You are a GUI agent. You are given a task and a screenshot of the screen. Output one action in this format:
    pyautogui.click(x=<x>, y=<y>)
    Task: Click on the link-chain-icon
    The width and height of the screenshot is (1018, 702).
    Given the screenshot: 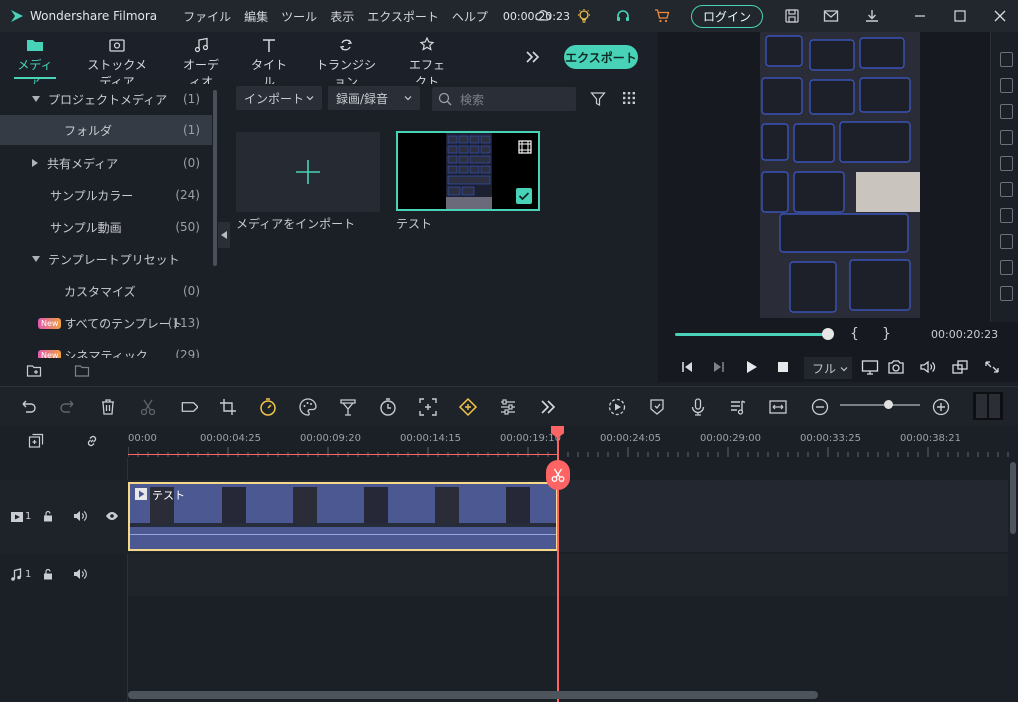 What is the action you would take?
    pyautogui.click(x=92, y=441)
    